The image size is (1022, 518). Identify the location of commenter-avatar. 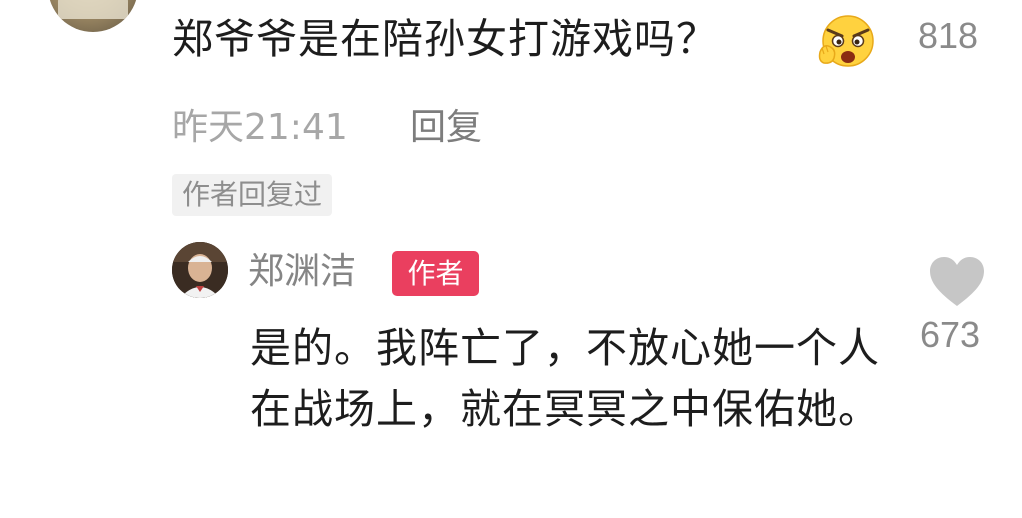
(93, 16).